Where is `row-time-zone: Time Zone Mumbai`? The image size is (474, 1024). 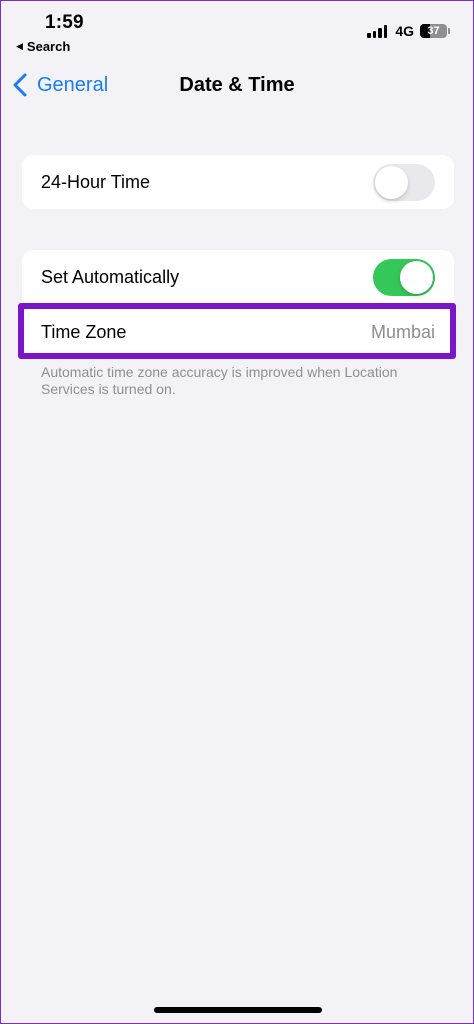
row-time-zone: Time Zone Mumbai is located at coordinates (238, 332).